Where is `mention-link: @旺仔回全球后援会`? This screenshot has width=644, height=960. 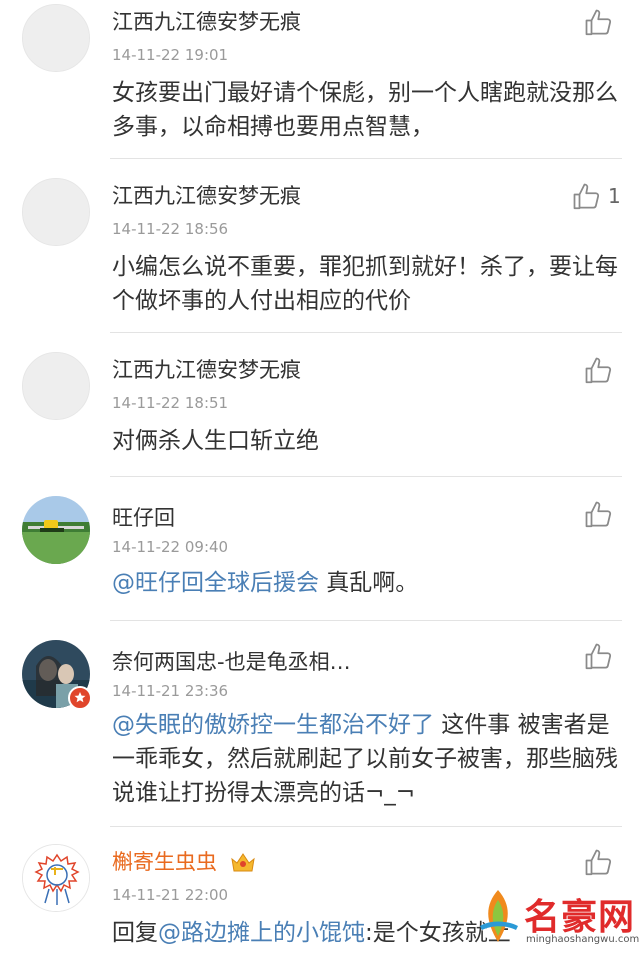
mention-link: @旺仔回全球后援会 is located at coordinates (215, 583).